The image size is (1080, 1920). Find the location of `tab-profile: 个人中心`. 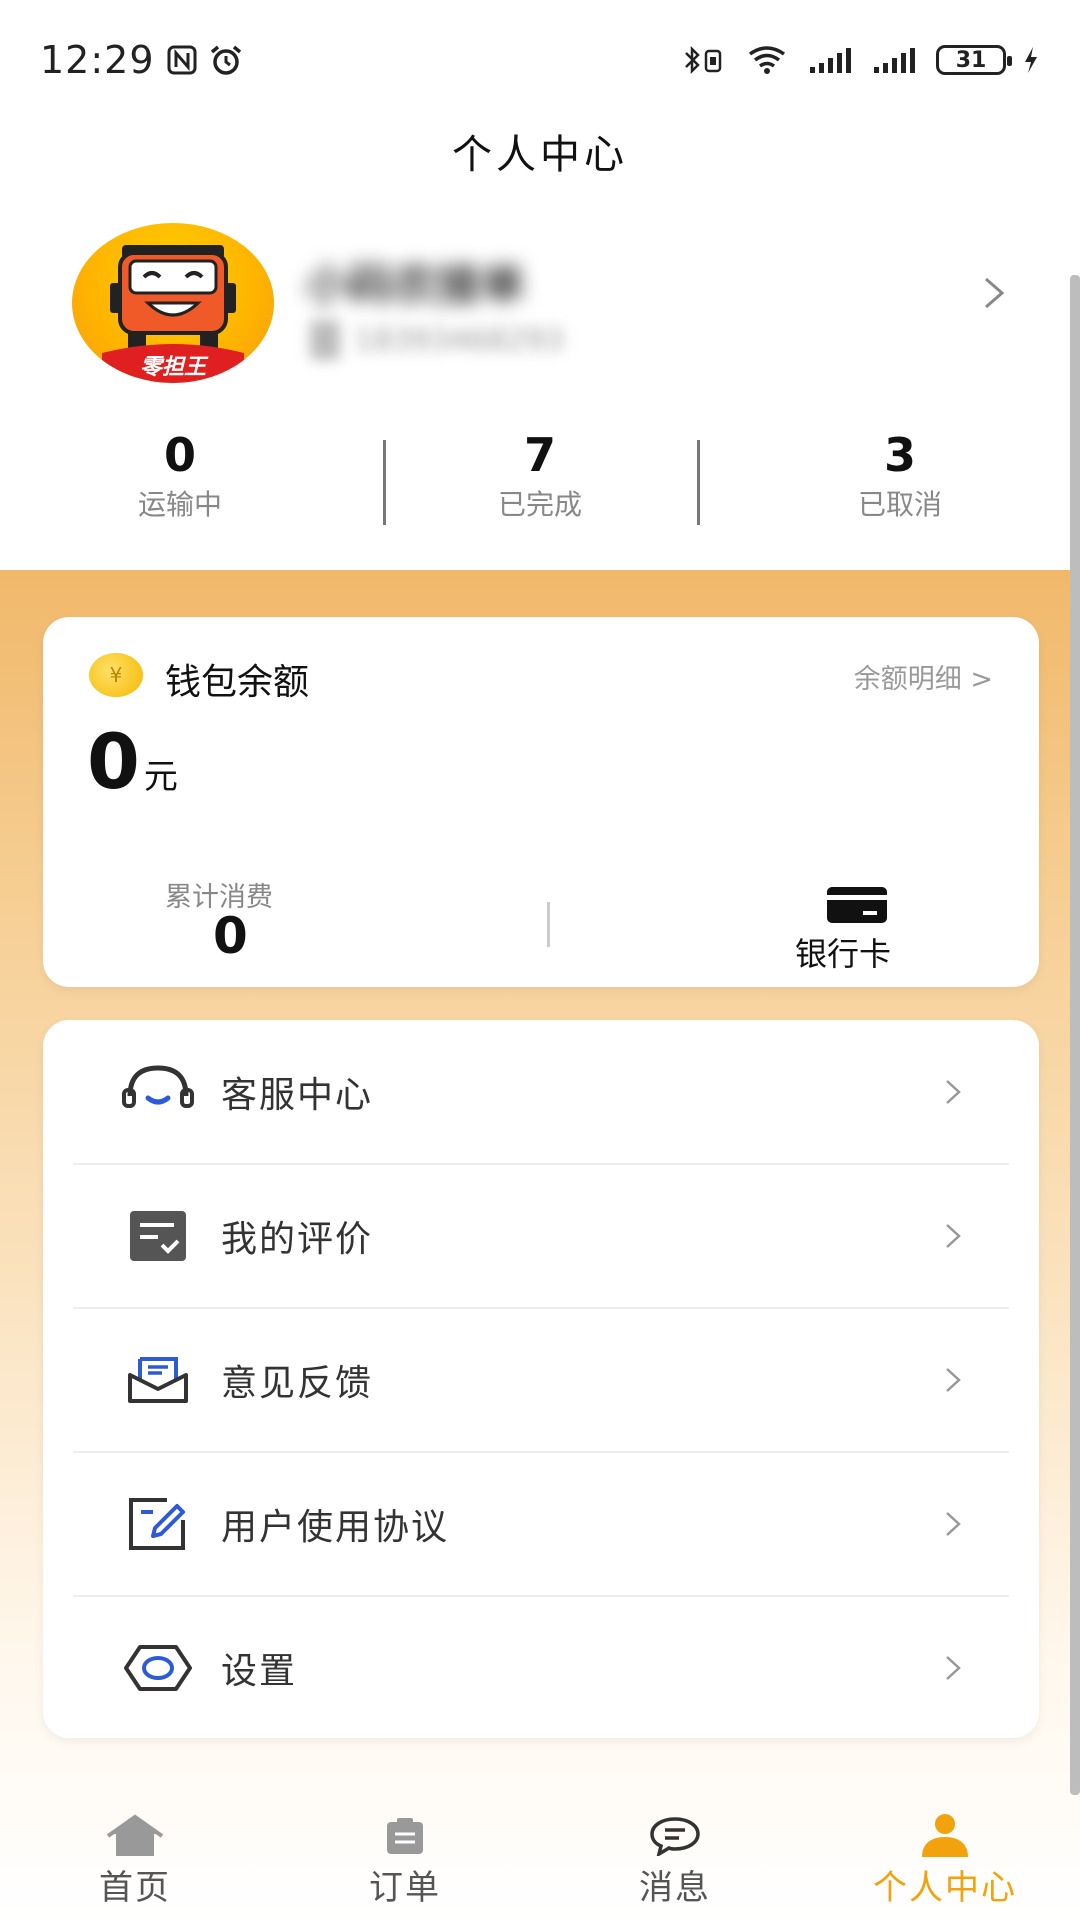

tab-profile: 个人中心 is located at coordinates (945, 1860).